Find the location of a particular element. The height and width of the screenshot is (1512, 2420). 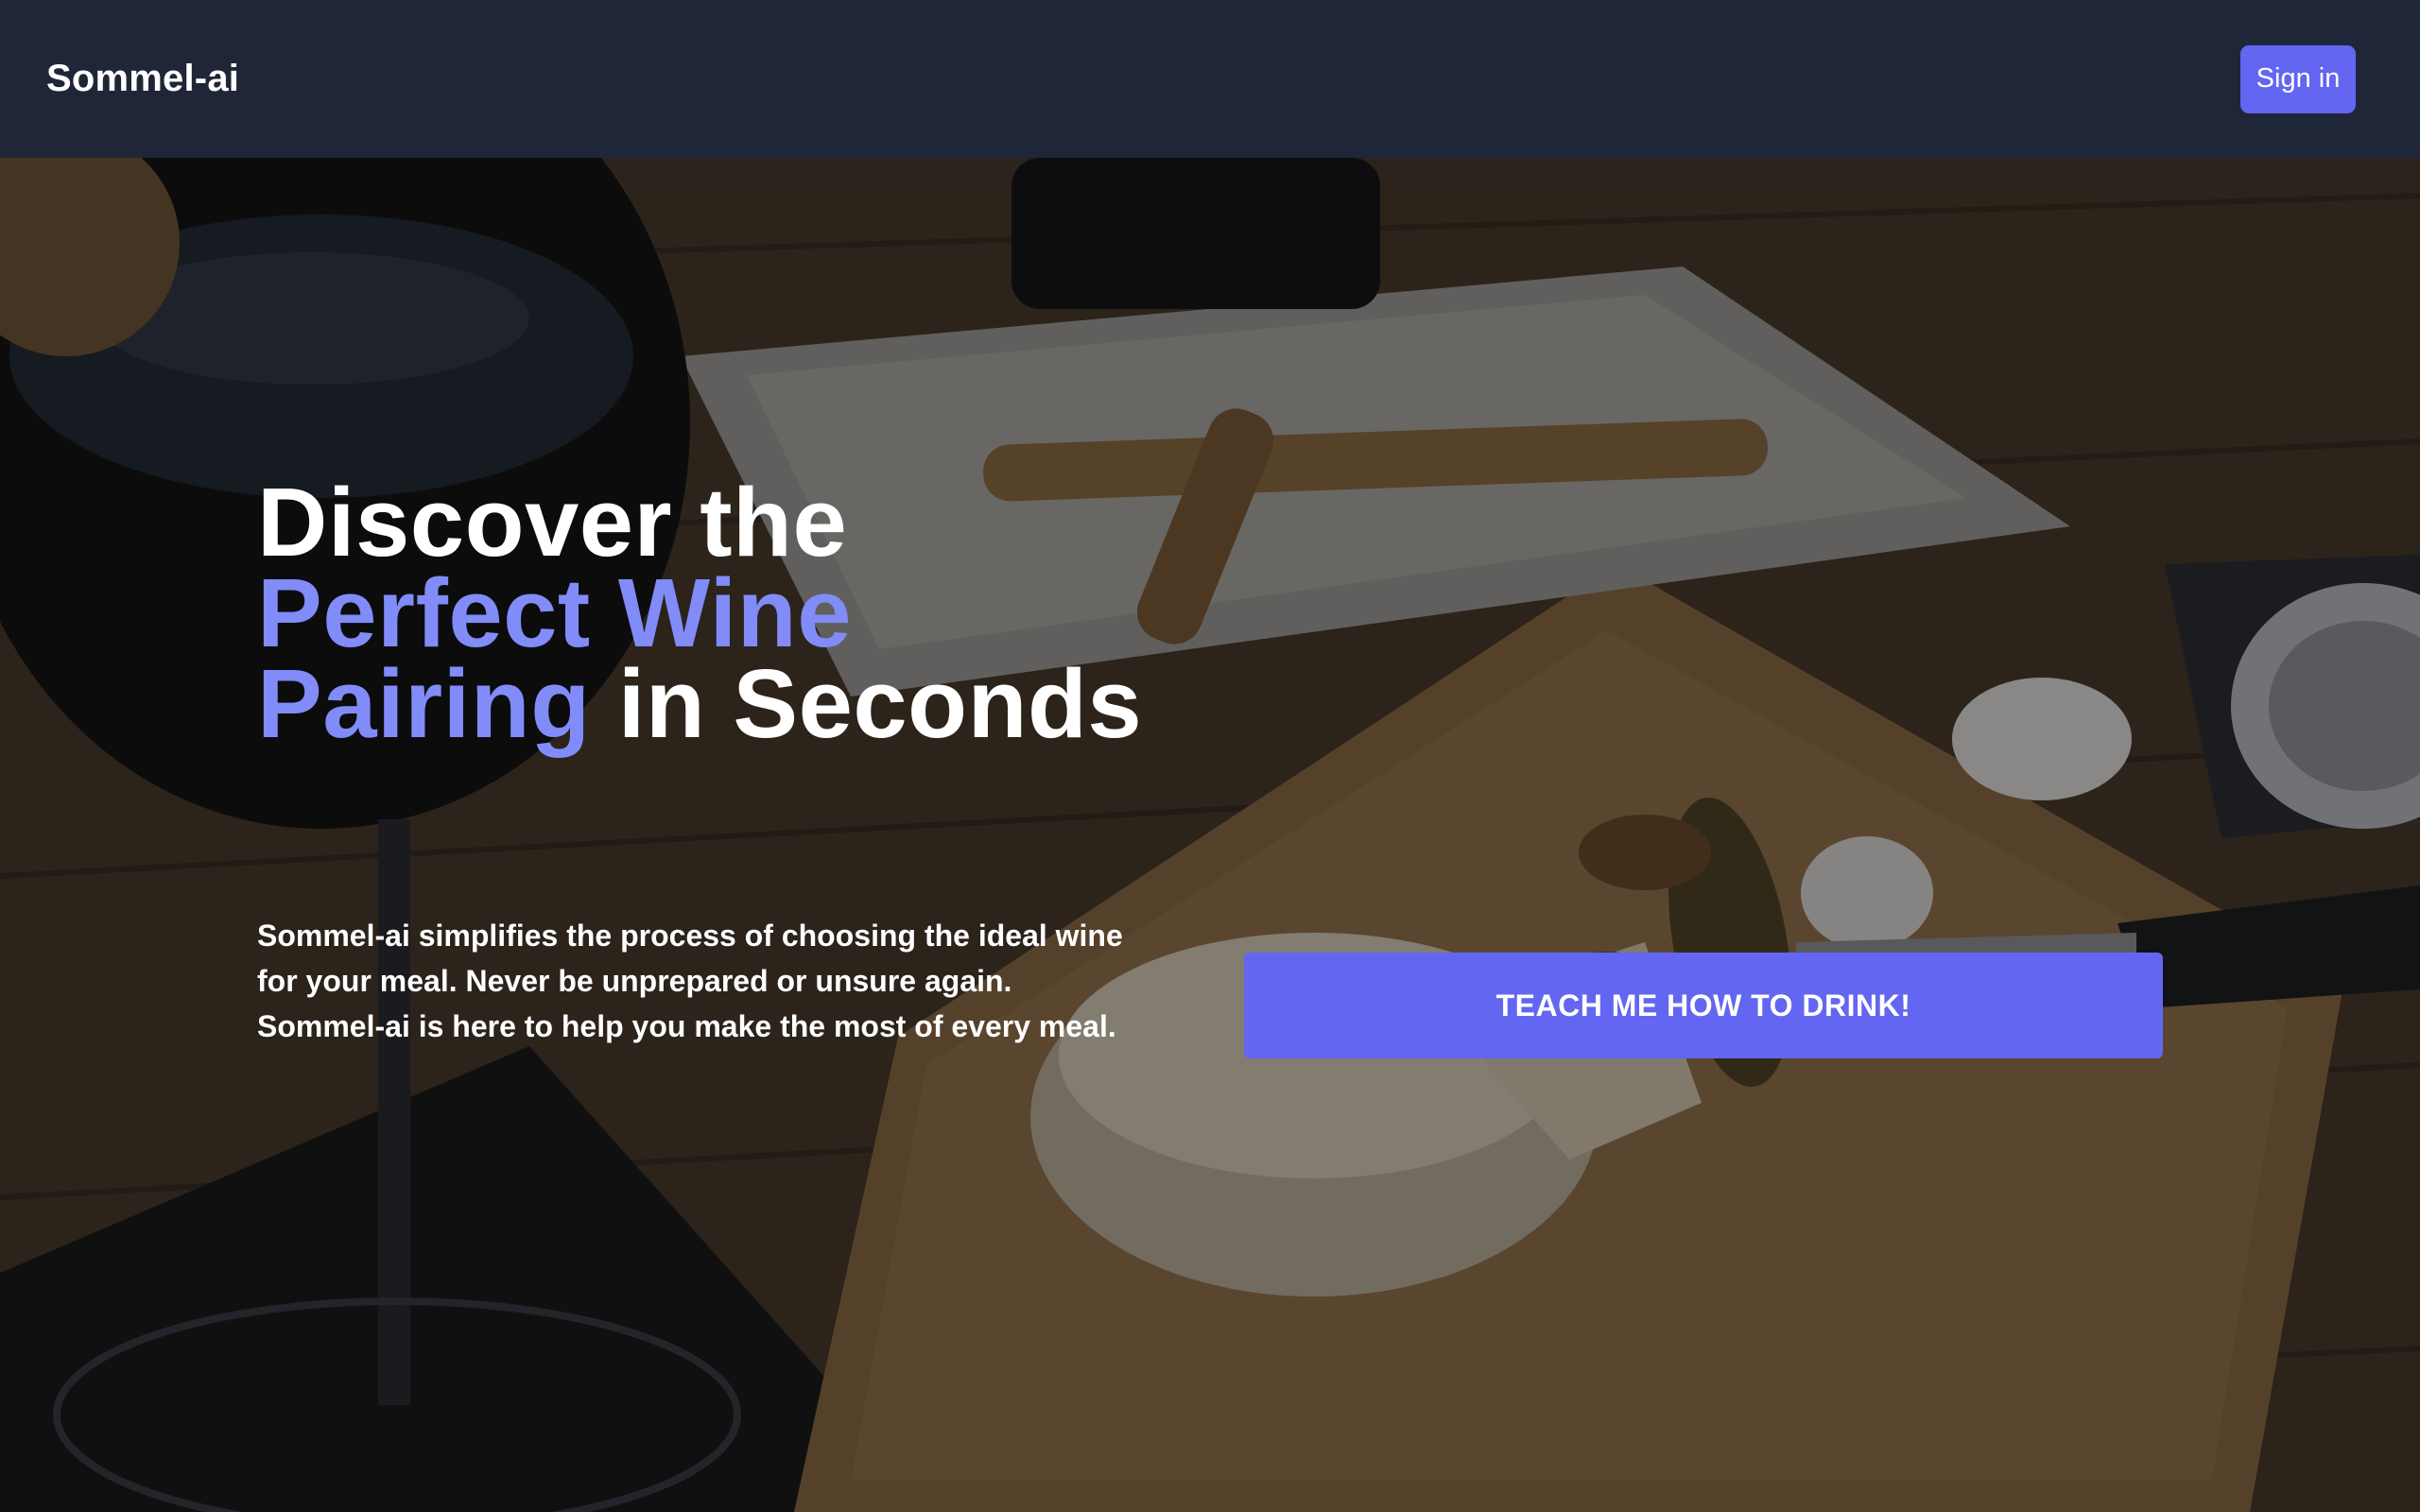

top-navigation-bar: Sommel-ai Sign in is located at coordinates (1210, 79).